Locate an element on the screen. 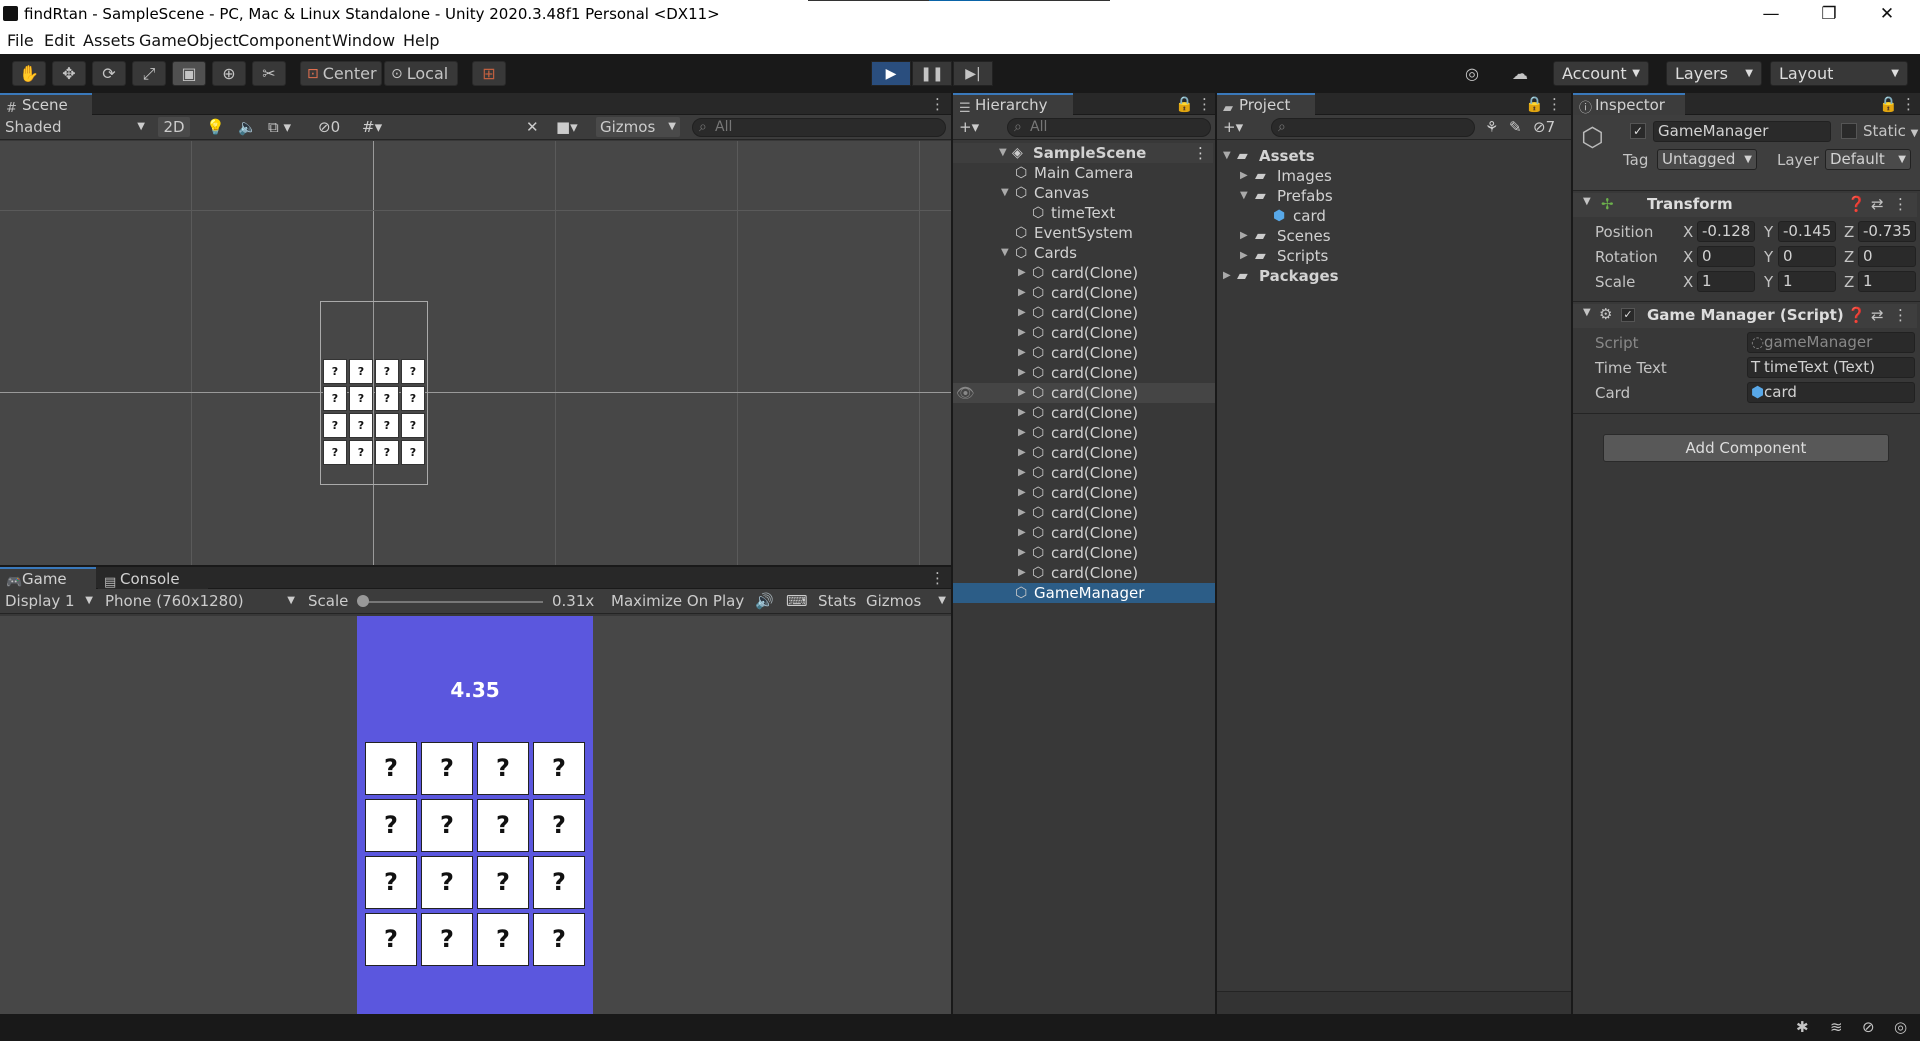 The height and width of the screenshot is (1041, 1920). effects-icon: ⧉ ▾ is located at coordinates (279, 127).